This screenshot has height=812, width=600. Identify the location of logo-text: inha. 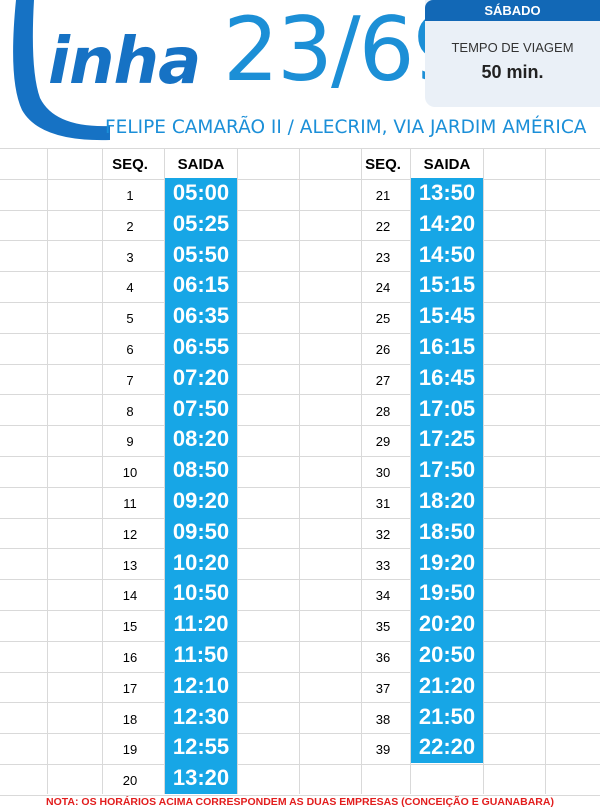
(124, 62).